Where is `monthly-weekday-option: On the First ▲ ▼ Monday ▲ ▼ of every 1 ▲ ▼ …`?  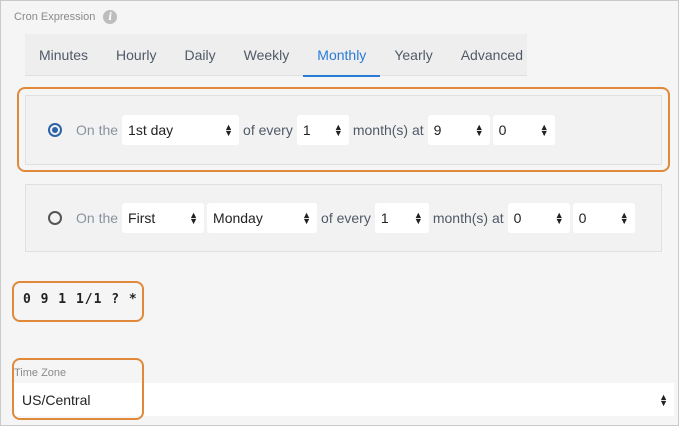 monthly-weekday-option: On the First ▲ ▼ Monday ▲ ▼ of every 1 ▲ ▼ … is located at coordinates (343, 218).